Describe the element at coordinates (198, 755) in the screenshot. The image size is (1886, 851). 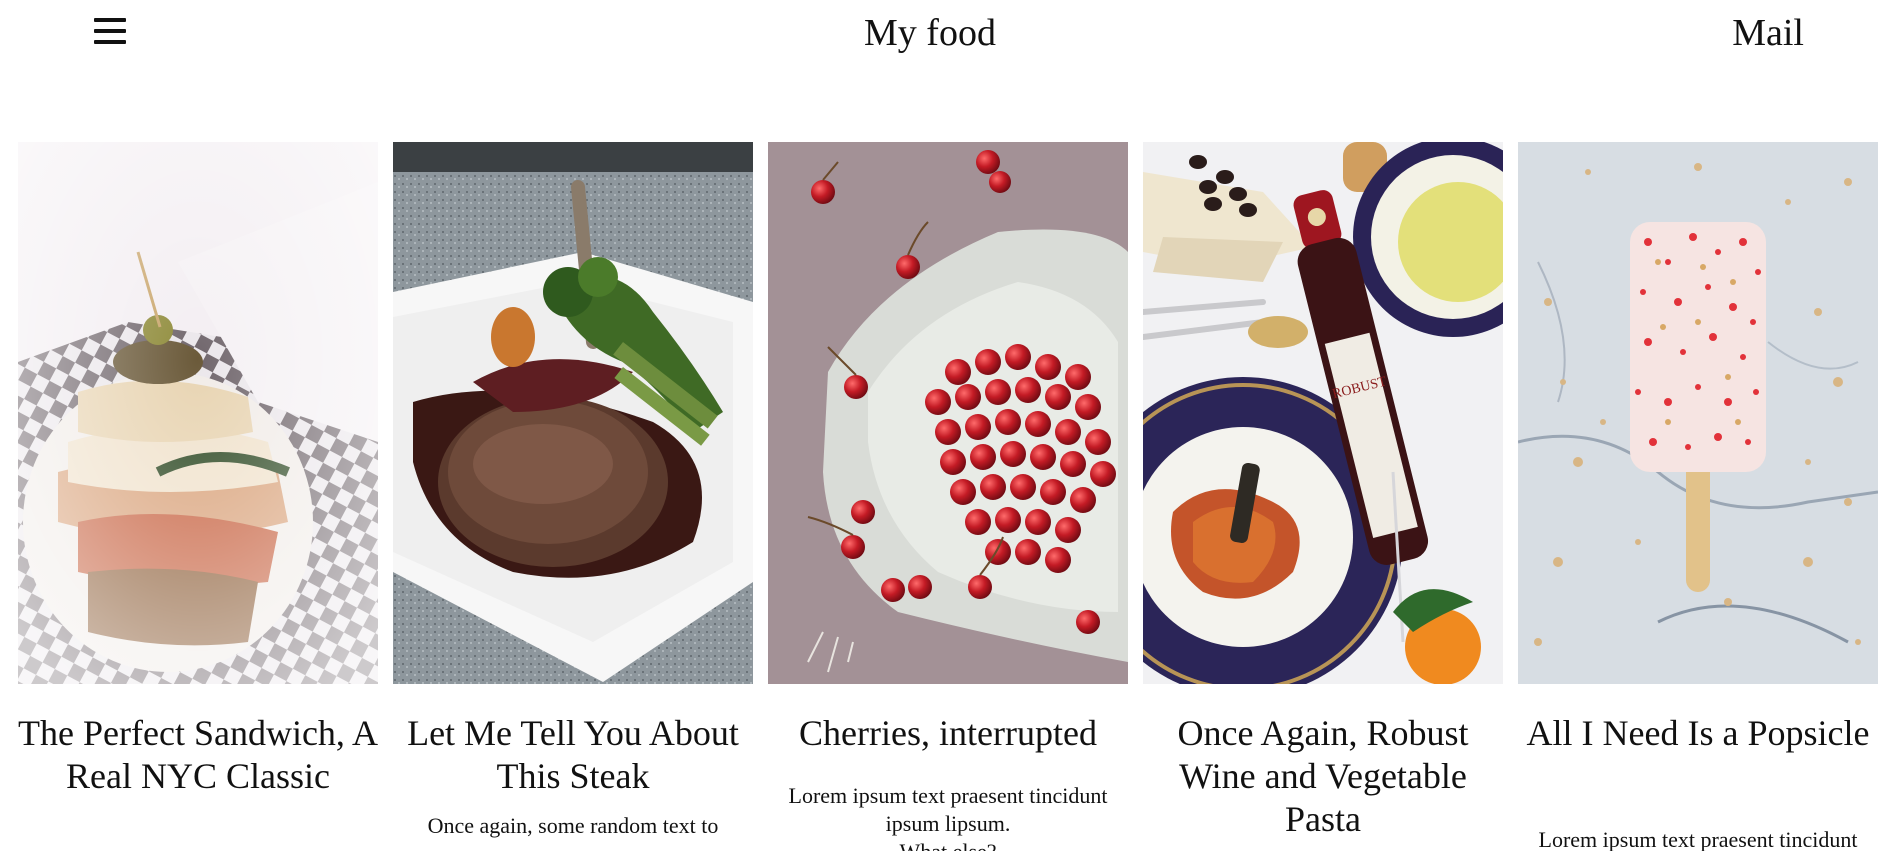
I see `post-title: The Perfect Sandwich, A Real NYC Classic` at that location.